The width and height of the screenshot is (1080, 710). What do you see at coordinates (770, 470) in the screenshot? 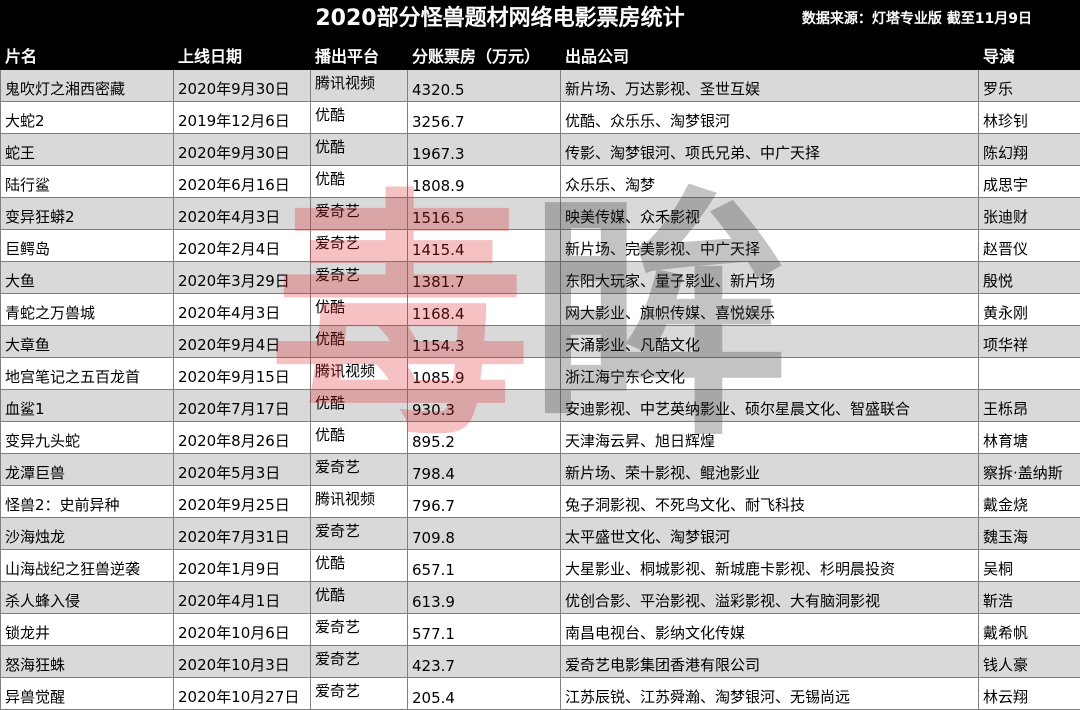
I see `cell-production-company: 新片场、荣十影视、鲲池影业` at bounding box center [770, 470].